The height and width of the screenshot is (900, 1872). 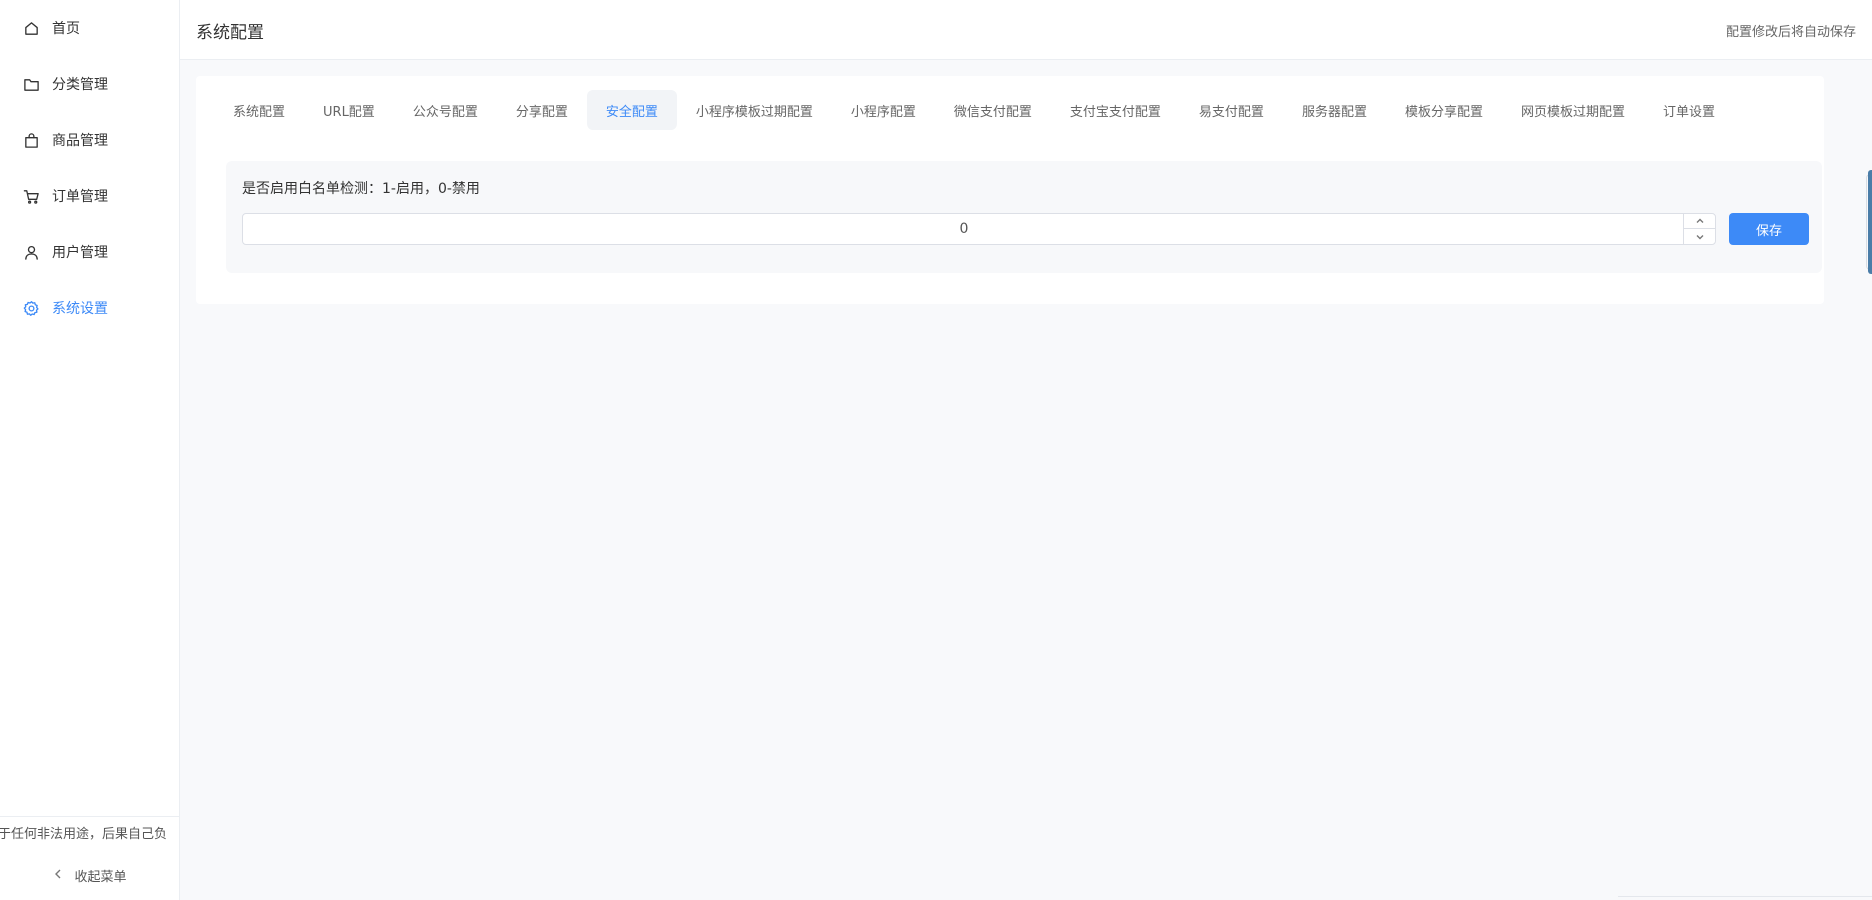 What do you see at coordinates (993, 110) in the screenshot?
I see `tab-wechat-pay-config: 微信支付配置` at bounding box center [993, 110].